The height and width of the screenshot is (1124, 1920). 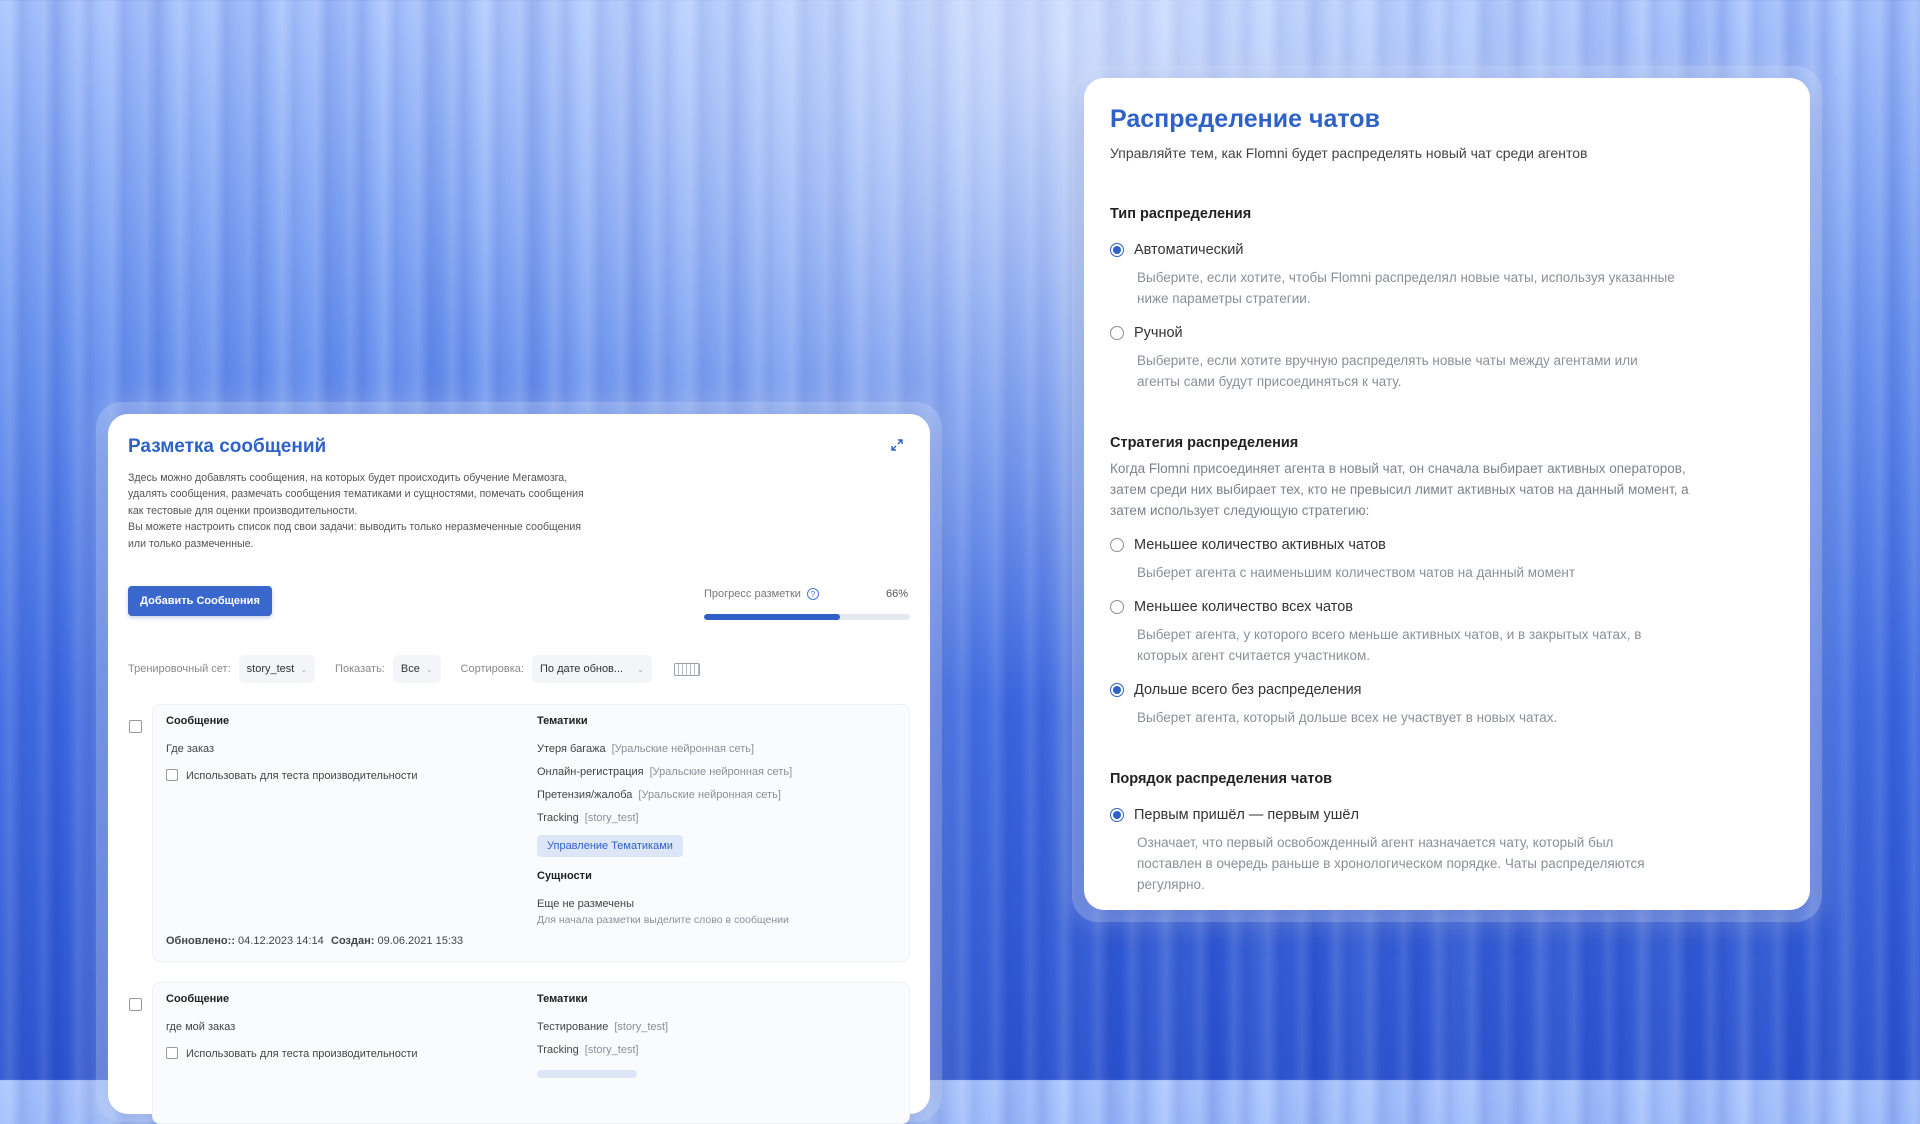 I want to click on radio-label: Дольше всего без распределения, so click(x=1248, y=690).